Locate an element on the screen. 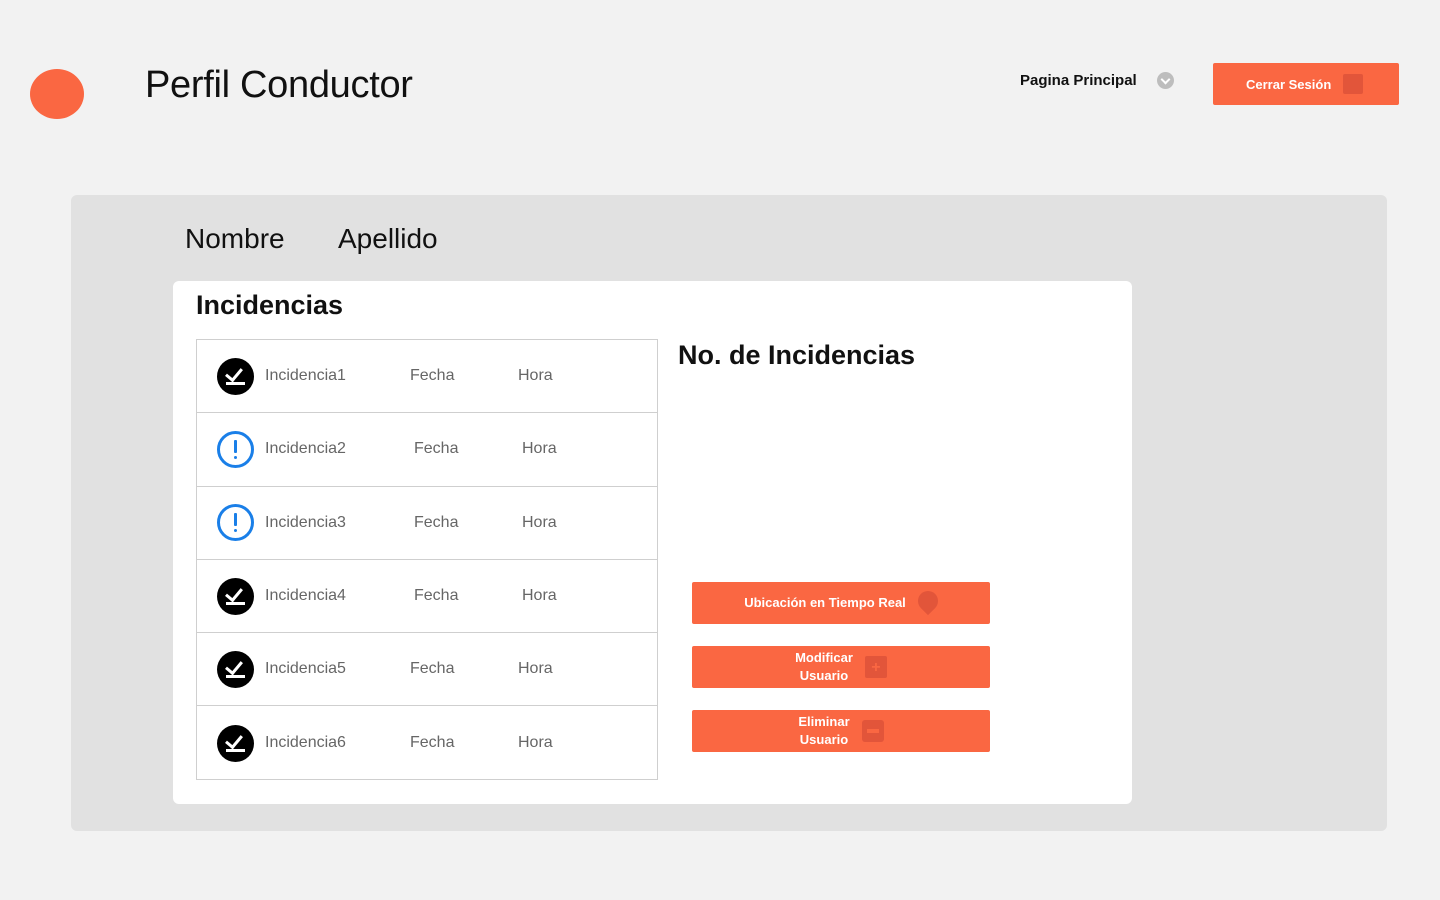 This screenshot has height=900, width=1440. nav-home-dropdown: Pagina Principal is located at coordinates (1097, 80).